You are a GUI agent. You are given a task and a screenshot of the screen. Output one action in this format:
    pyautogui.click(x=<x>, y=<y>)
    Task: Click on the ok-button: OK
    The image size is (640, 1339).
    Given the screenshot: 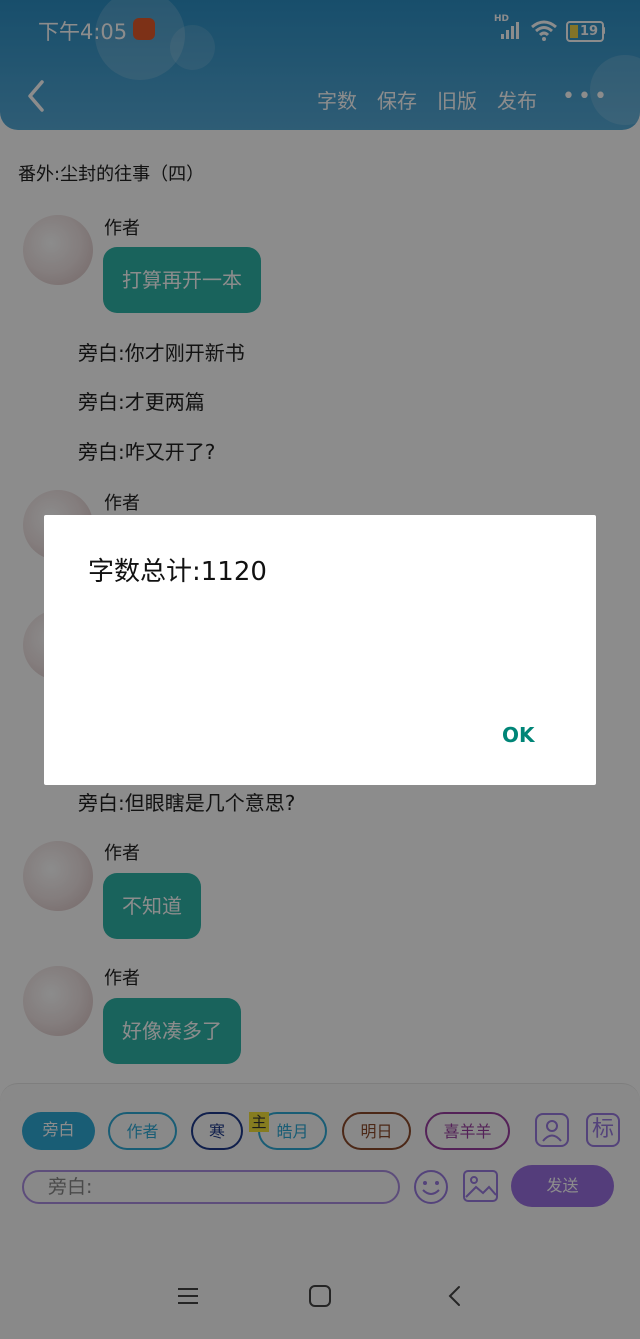 What is the action you would take?
    pyautogui.click(x=518, y=735)
    